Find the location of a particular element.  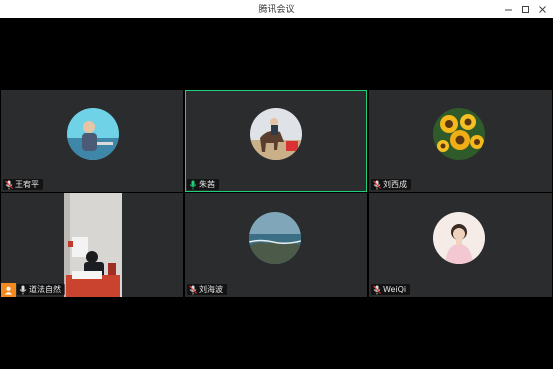

participant-name-tag: 朱茜 is located at coordinates (203, 184).